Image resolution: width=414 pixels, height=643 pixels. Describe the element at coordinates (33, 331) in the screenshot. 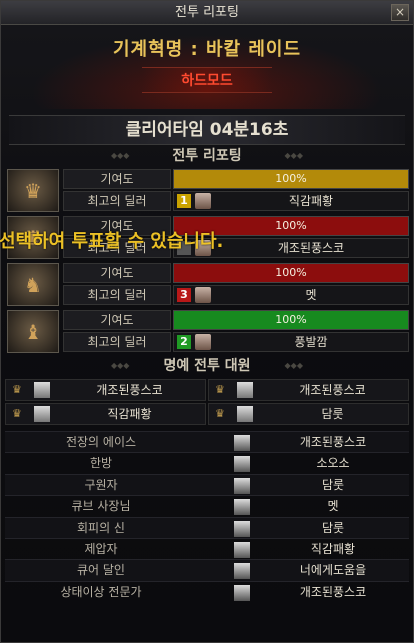

I see `boss-icon-blue: ♝` at that location.